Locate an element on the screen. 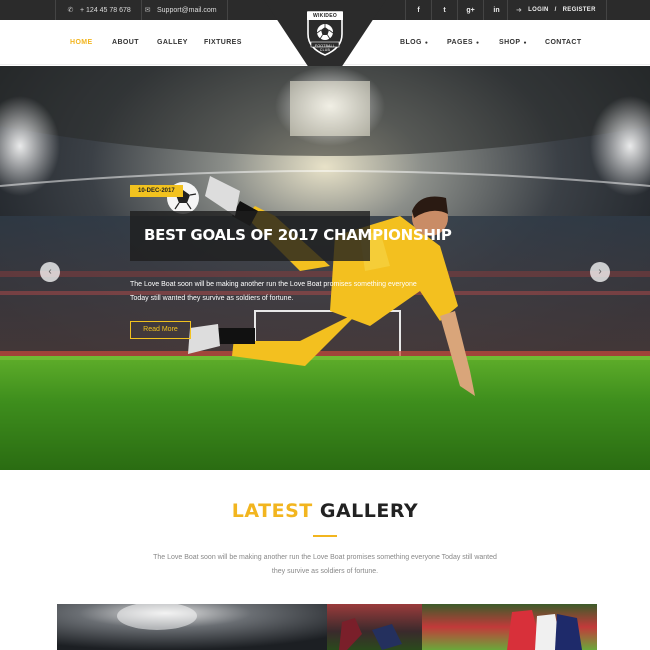 Image resolution: width=650 pixels, height=650 pixels. nav-shop: SHOP ● is located at coordinates (513, 42).